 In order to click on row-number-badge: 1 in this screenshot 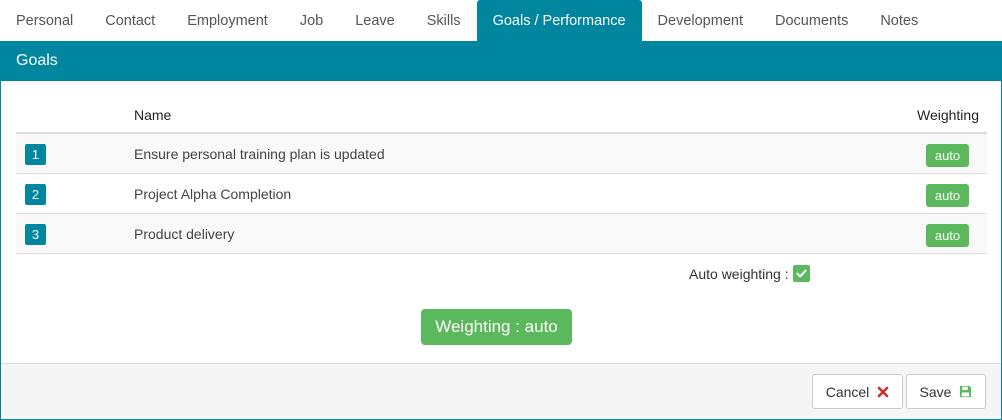, I will do `click(35, 154)`.